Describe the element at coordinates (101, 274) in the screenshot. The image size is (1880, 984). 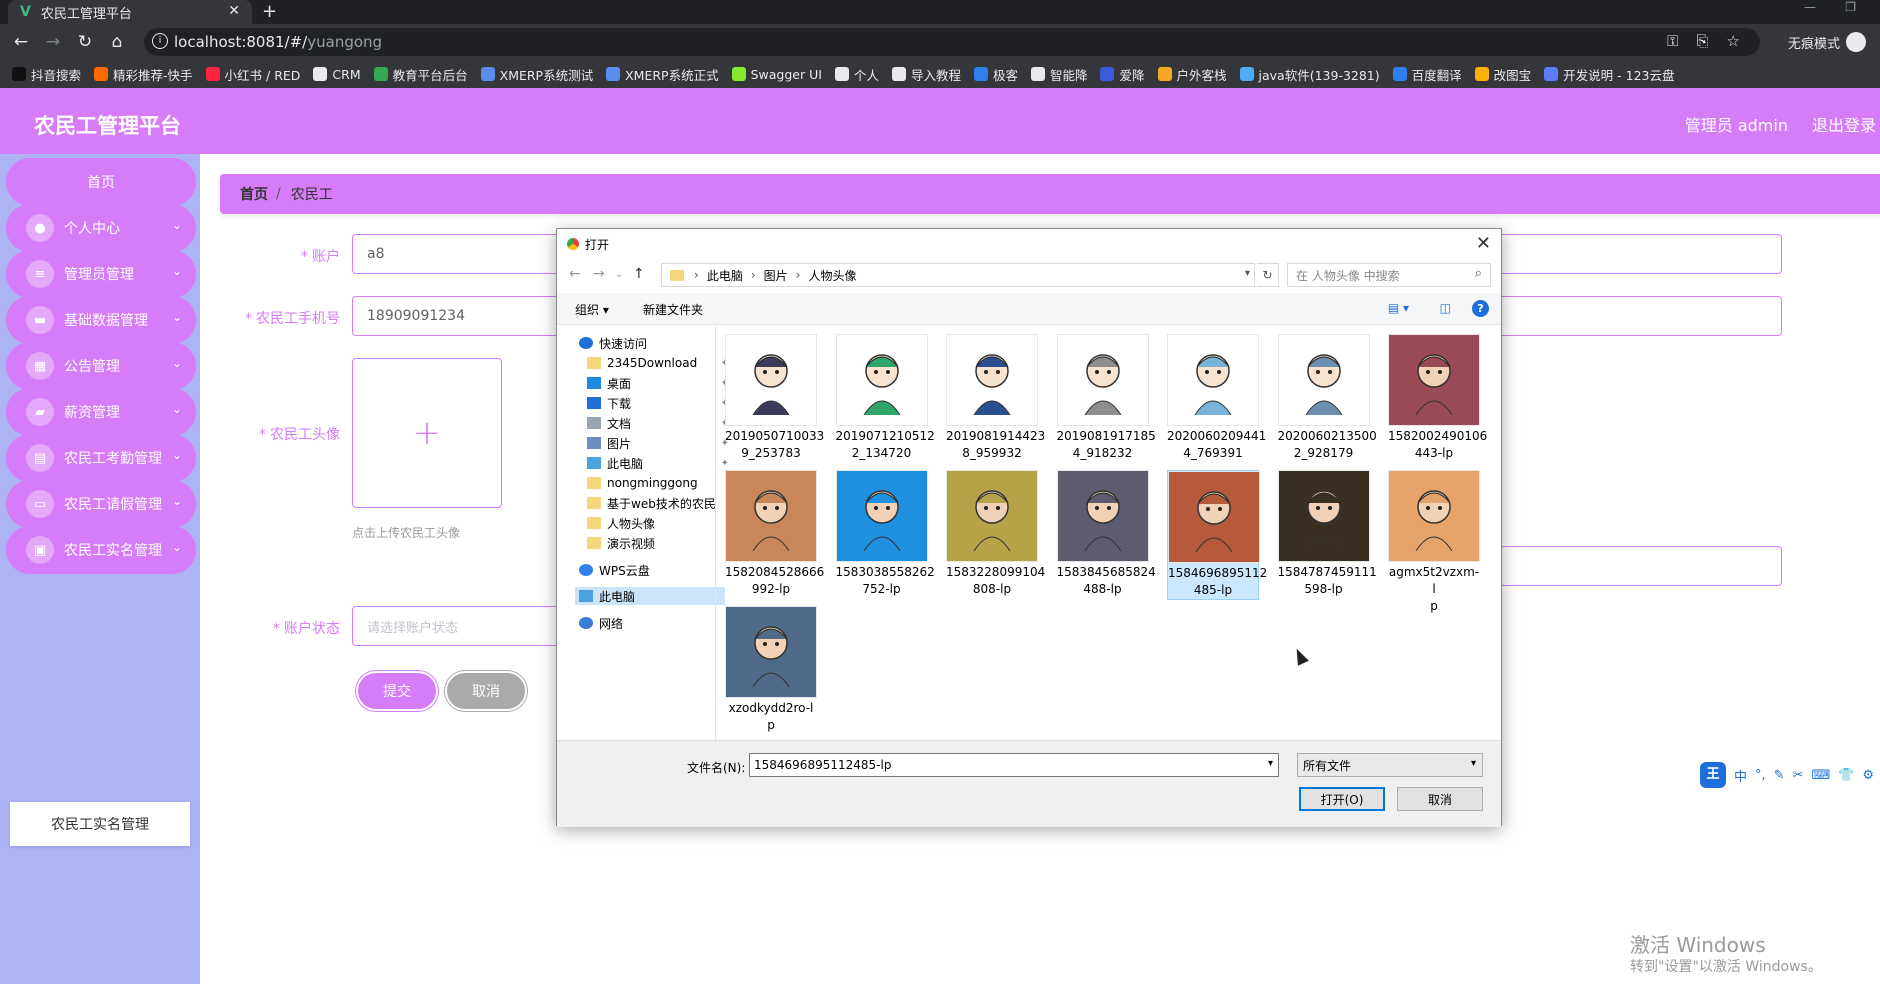
I see `sidebar-item-2: ≡ 管理员管理 ⌄` at that location.